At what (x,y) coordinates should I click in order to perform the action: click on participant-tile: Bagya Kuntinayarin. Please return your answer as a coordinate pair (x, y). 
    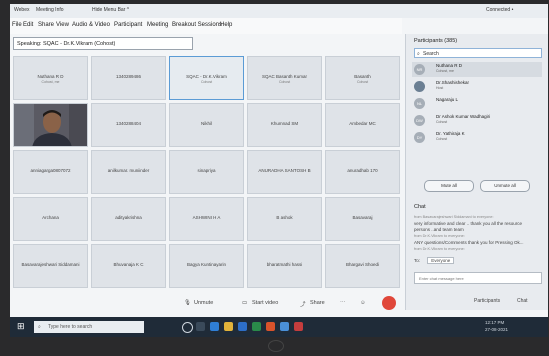
    Looking at the image, I should click on (206, 266).